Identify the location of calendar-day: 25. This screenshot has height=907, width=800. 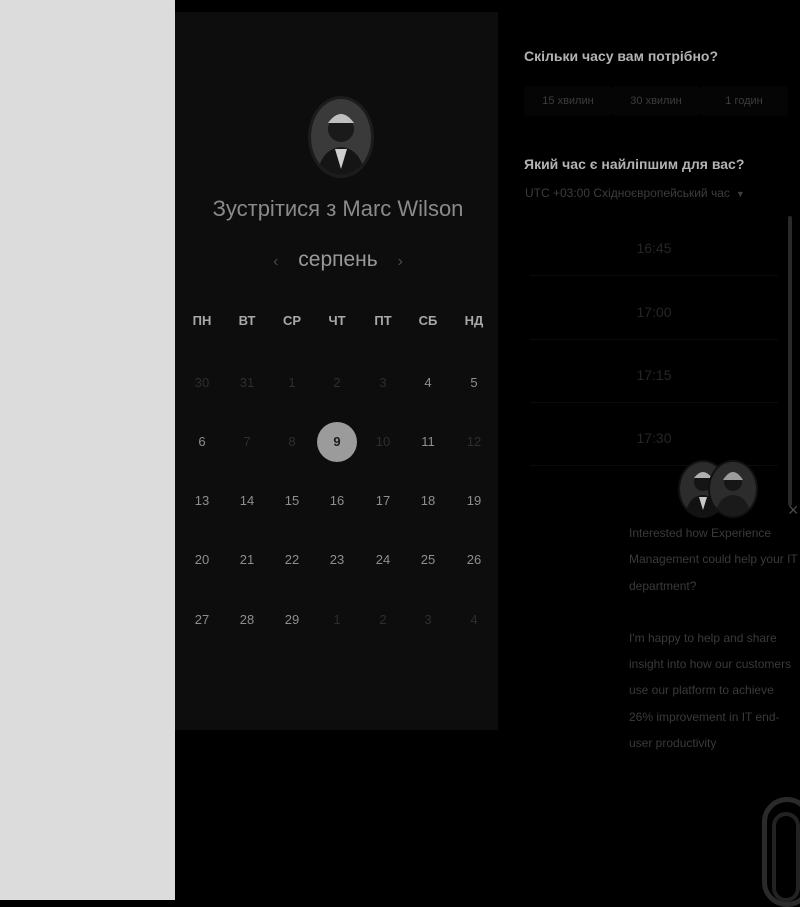
(428, 560).